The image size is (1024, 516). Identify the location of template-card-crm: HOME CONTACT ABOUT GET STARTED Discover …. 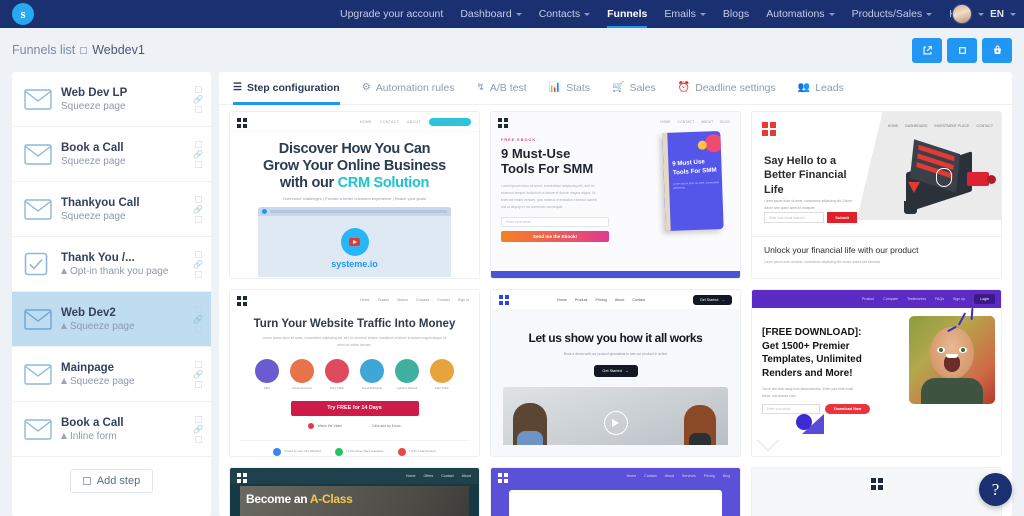
(354, 195).